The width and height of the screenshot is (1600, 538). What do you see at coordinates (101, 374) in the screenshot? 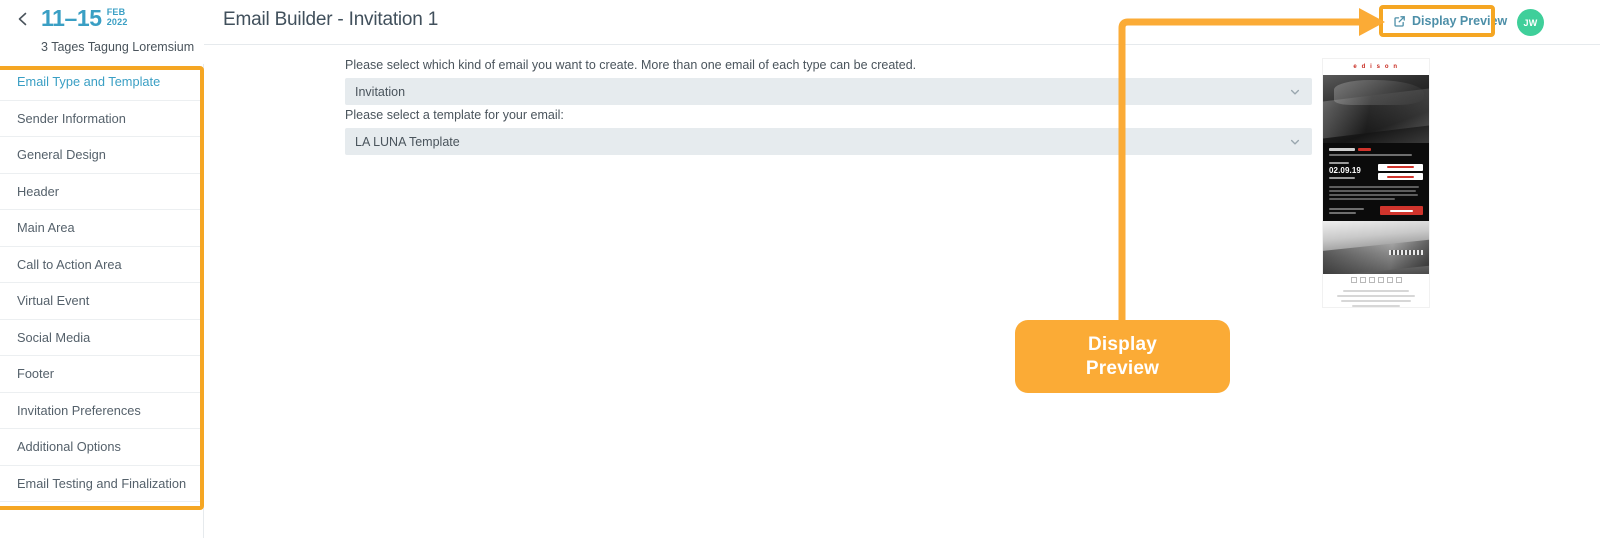
I see `sidebar-item-footer: Footer` at bounding box center [101, 374].